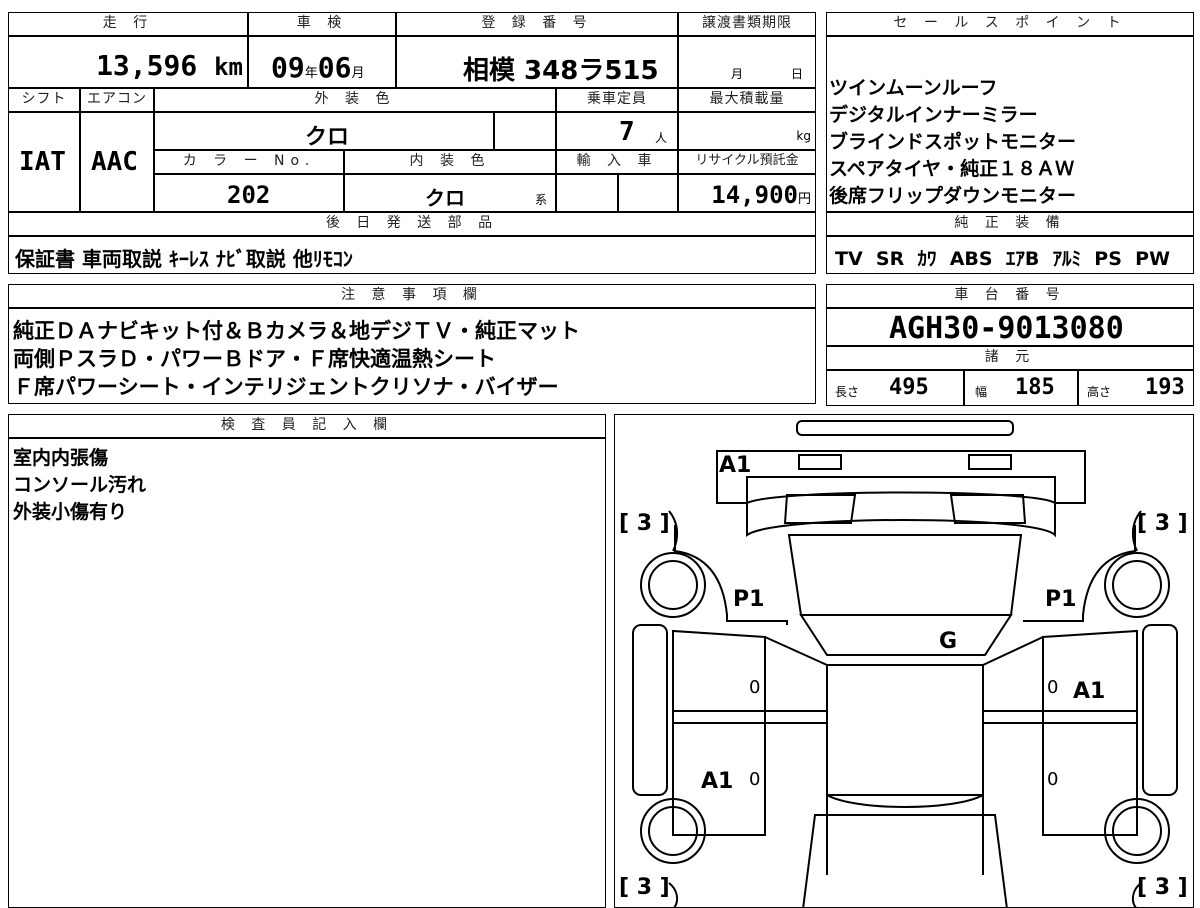  What do you see at coordinates (981, 392) in the screenshot?
I see `specs-width-label: 幅` at bounding box center [981, 392].